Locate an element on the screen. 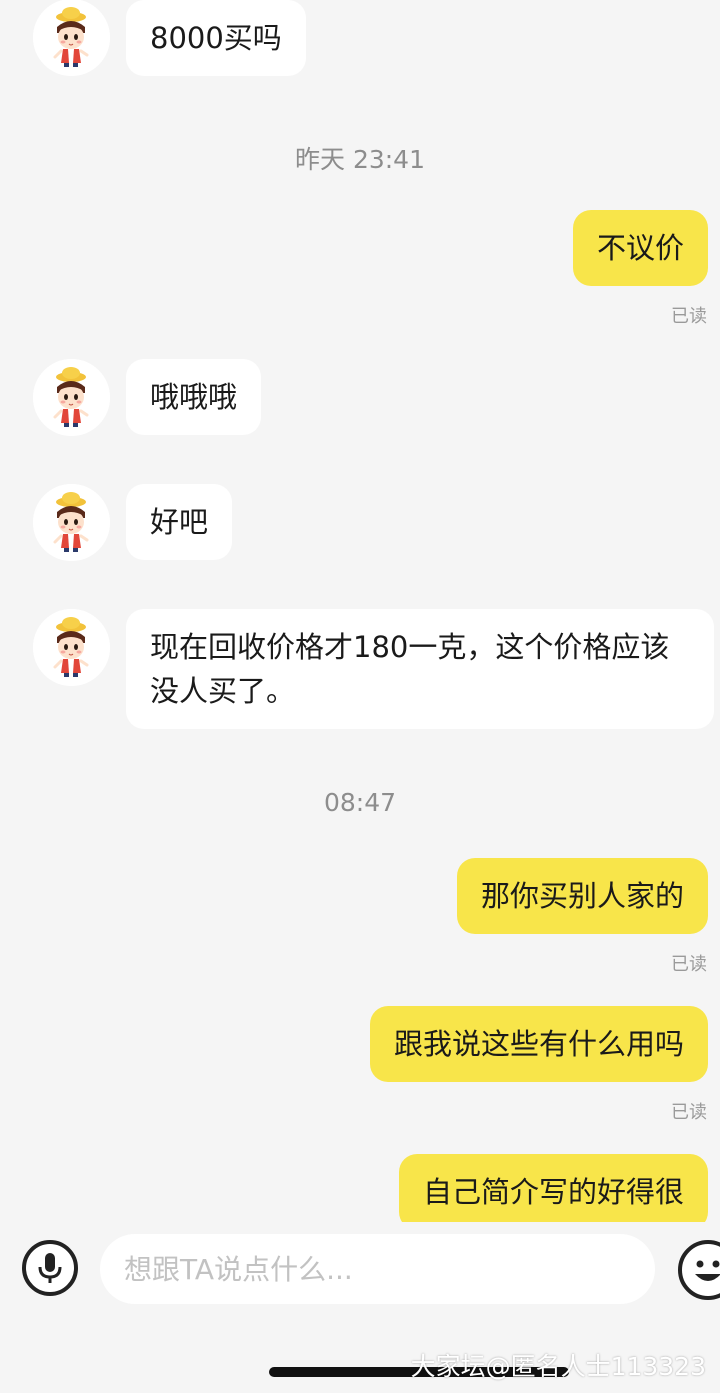  watermark: 大家坛@匿名人士113323 is located at coordinates (558, 1366).